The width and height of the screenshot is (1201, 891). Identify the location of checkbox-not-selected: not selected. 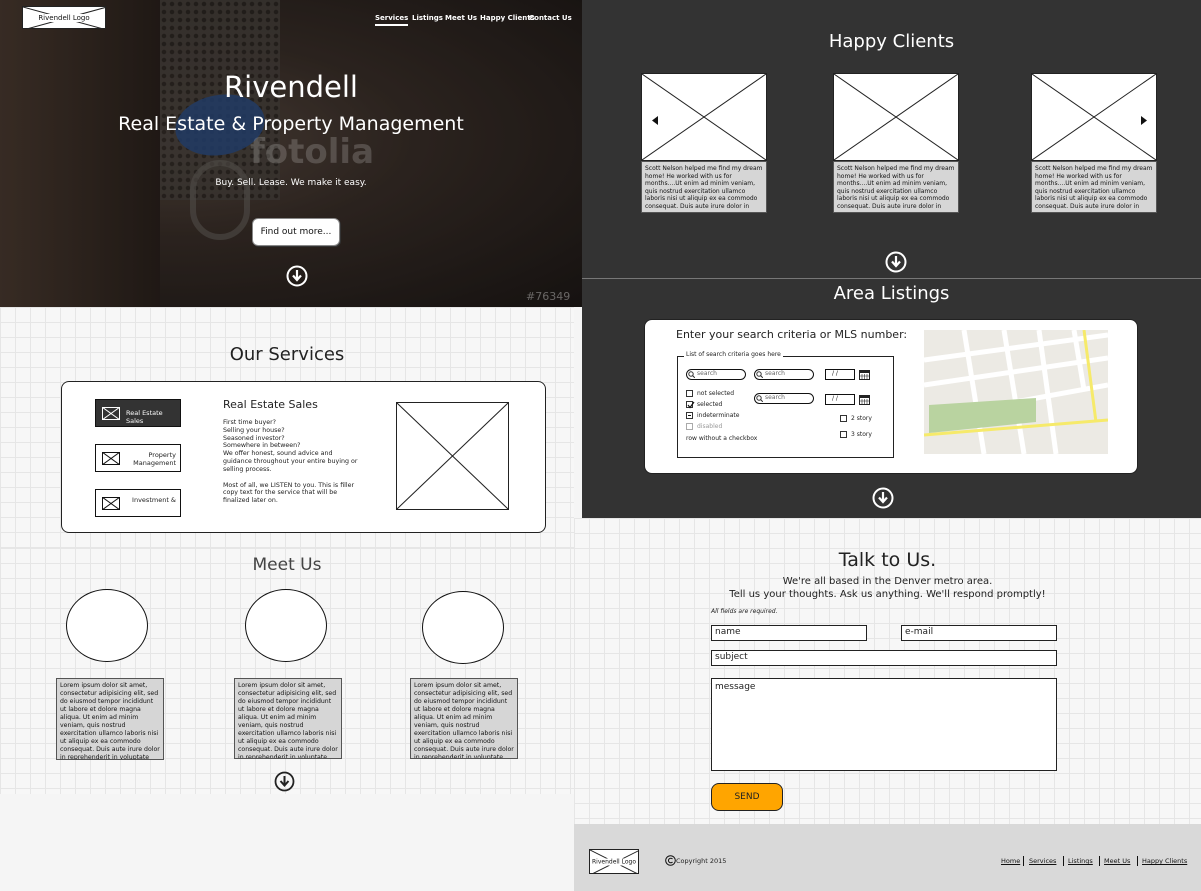
(710, 393).